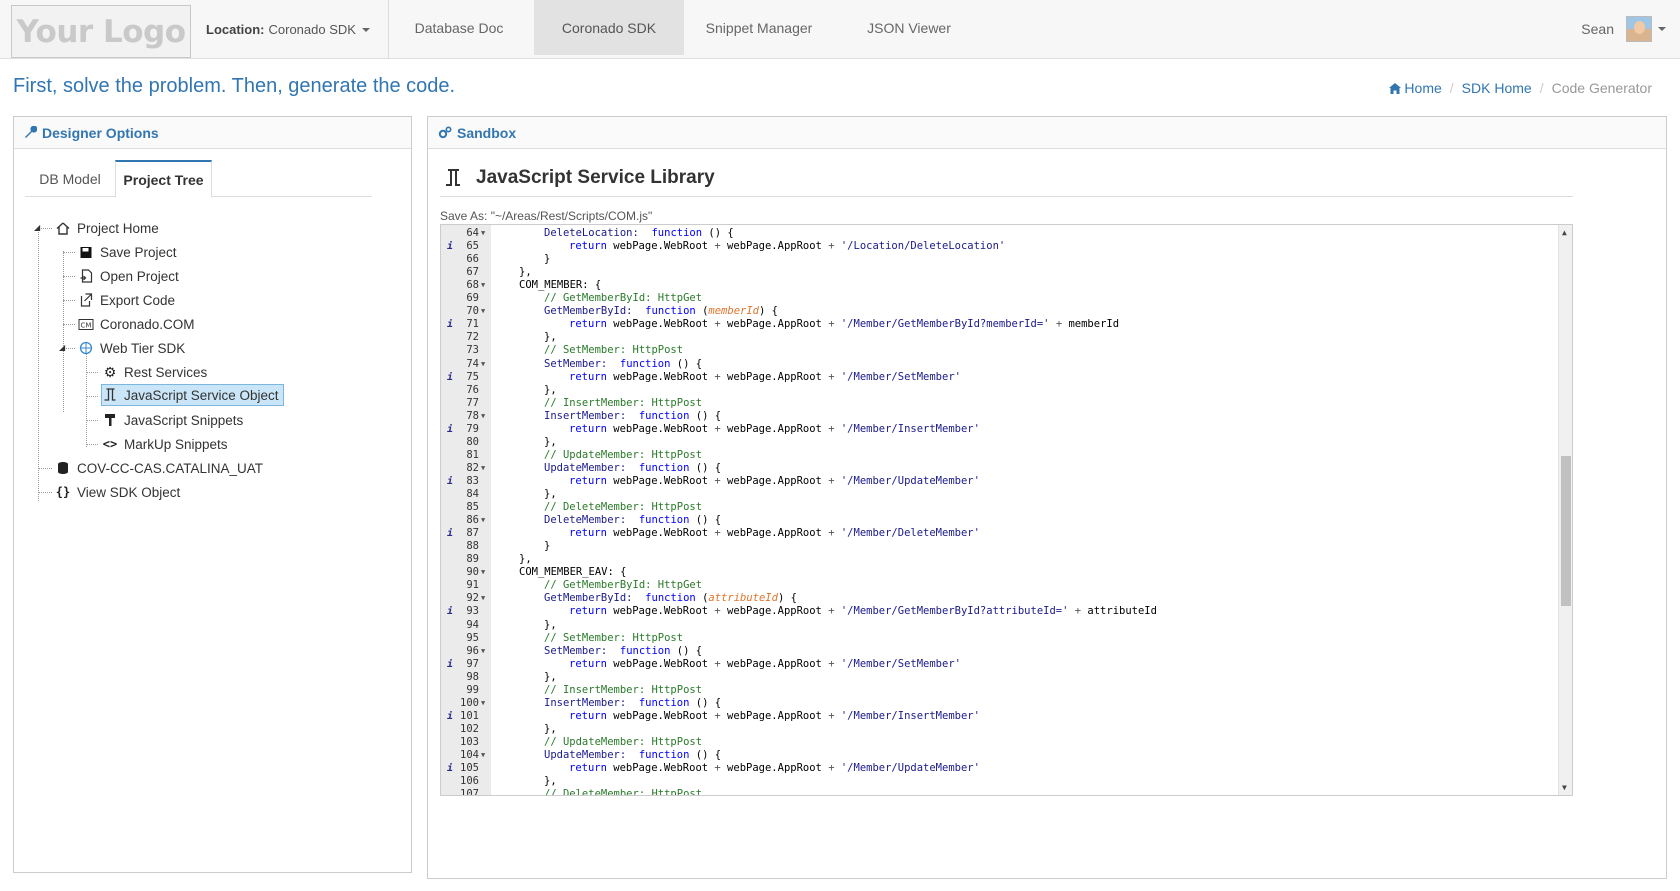 Image resolution: width=1680 pixels, height=891 pixels. What do you see at coordinates (136, 324) in the screenshot?
I see `tree-item-coronado-com: CM Coronado.COM` at bounding box center [136, 324].